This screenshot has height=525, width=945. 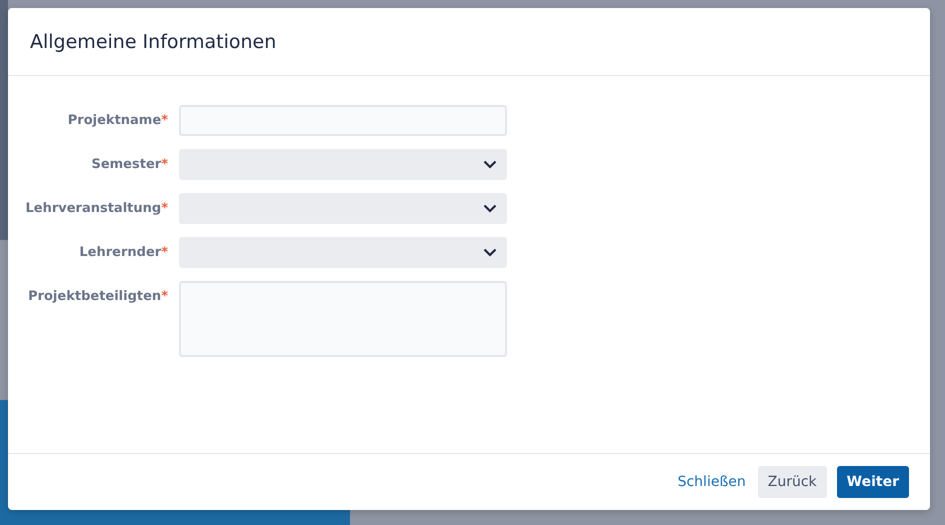 I want to click on field-label: Semester*, so click(x=129, y=165).